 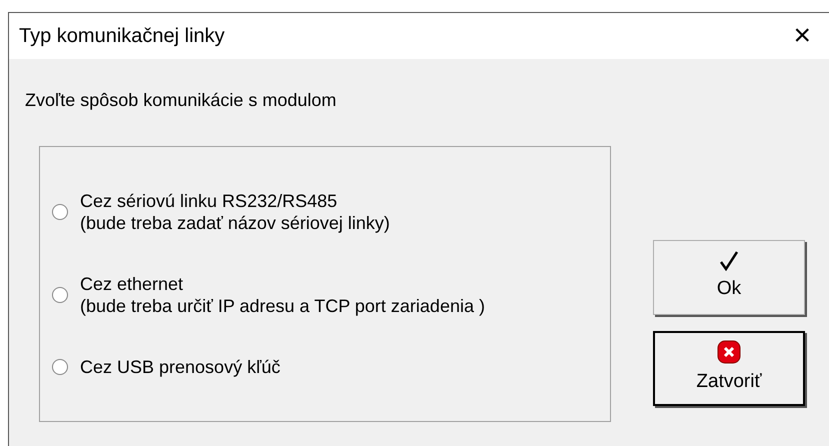 What do you see at coordinates (282, 305) in the screenshot?
I see `option-note: (bude treba určiť IP adresu a TCP port zariadenia )` at bounding box center [282, 305].